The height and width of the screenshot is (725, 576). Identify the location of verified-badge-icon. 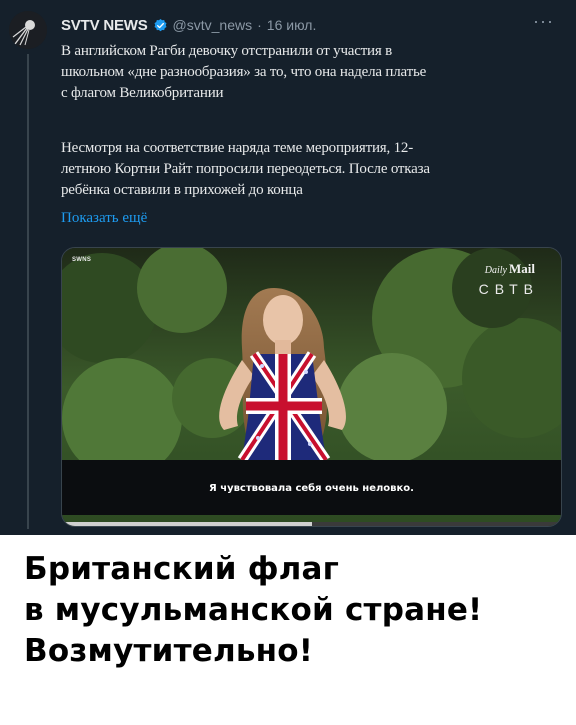
(160, 24).